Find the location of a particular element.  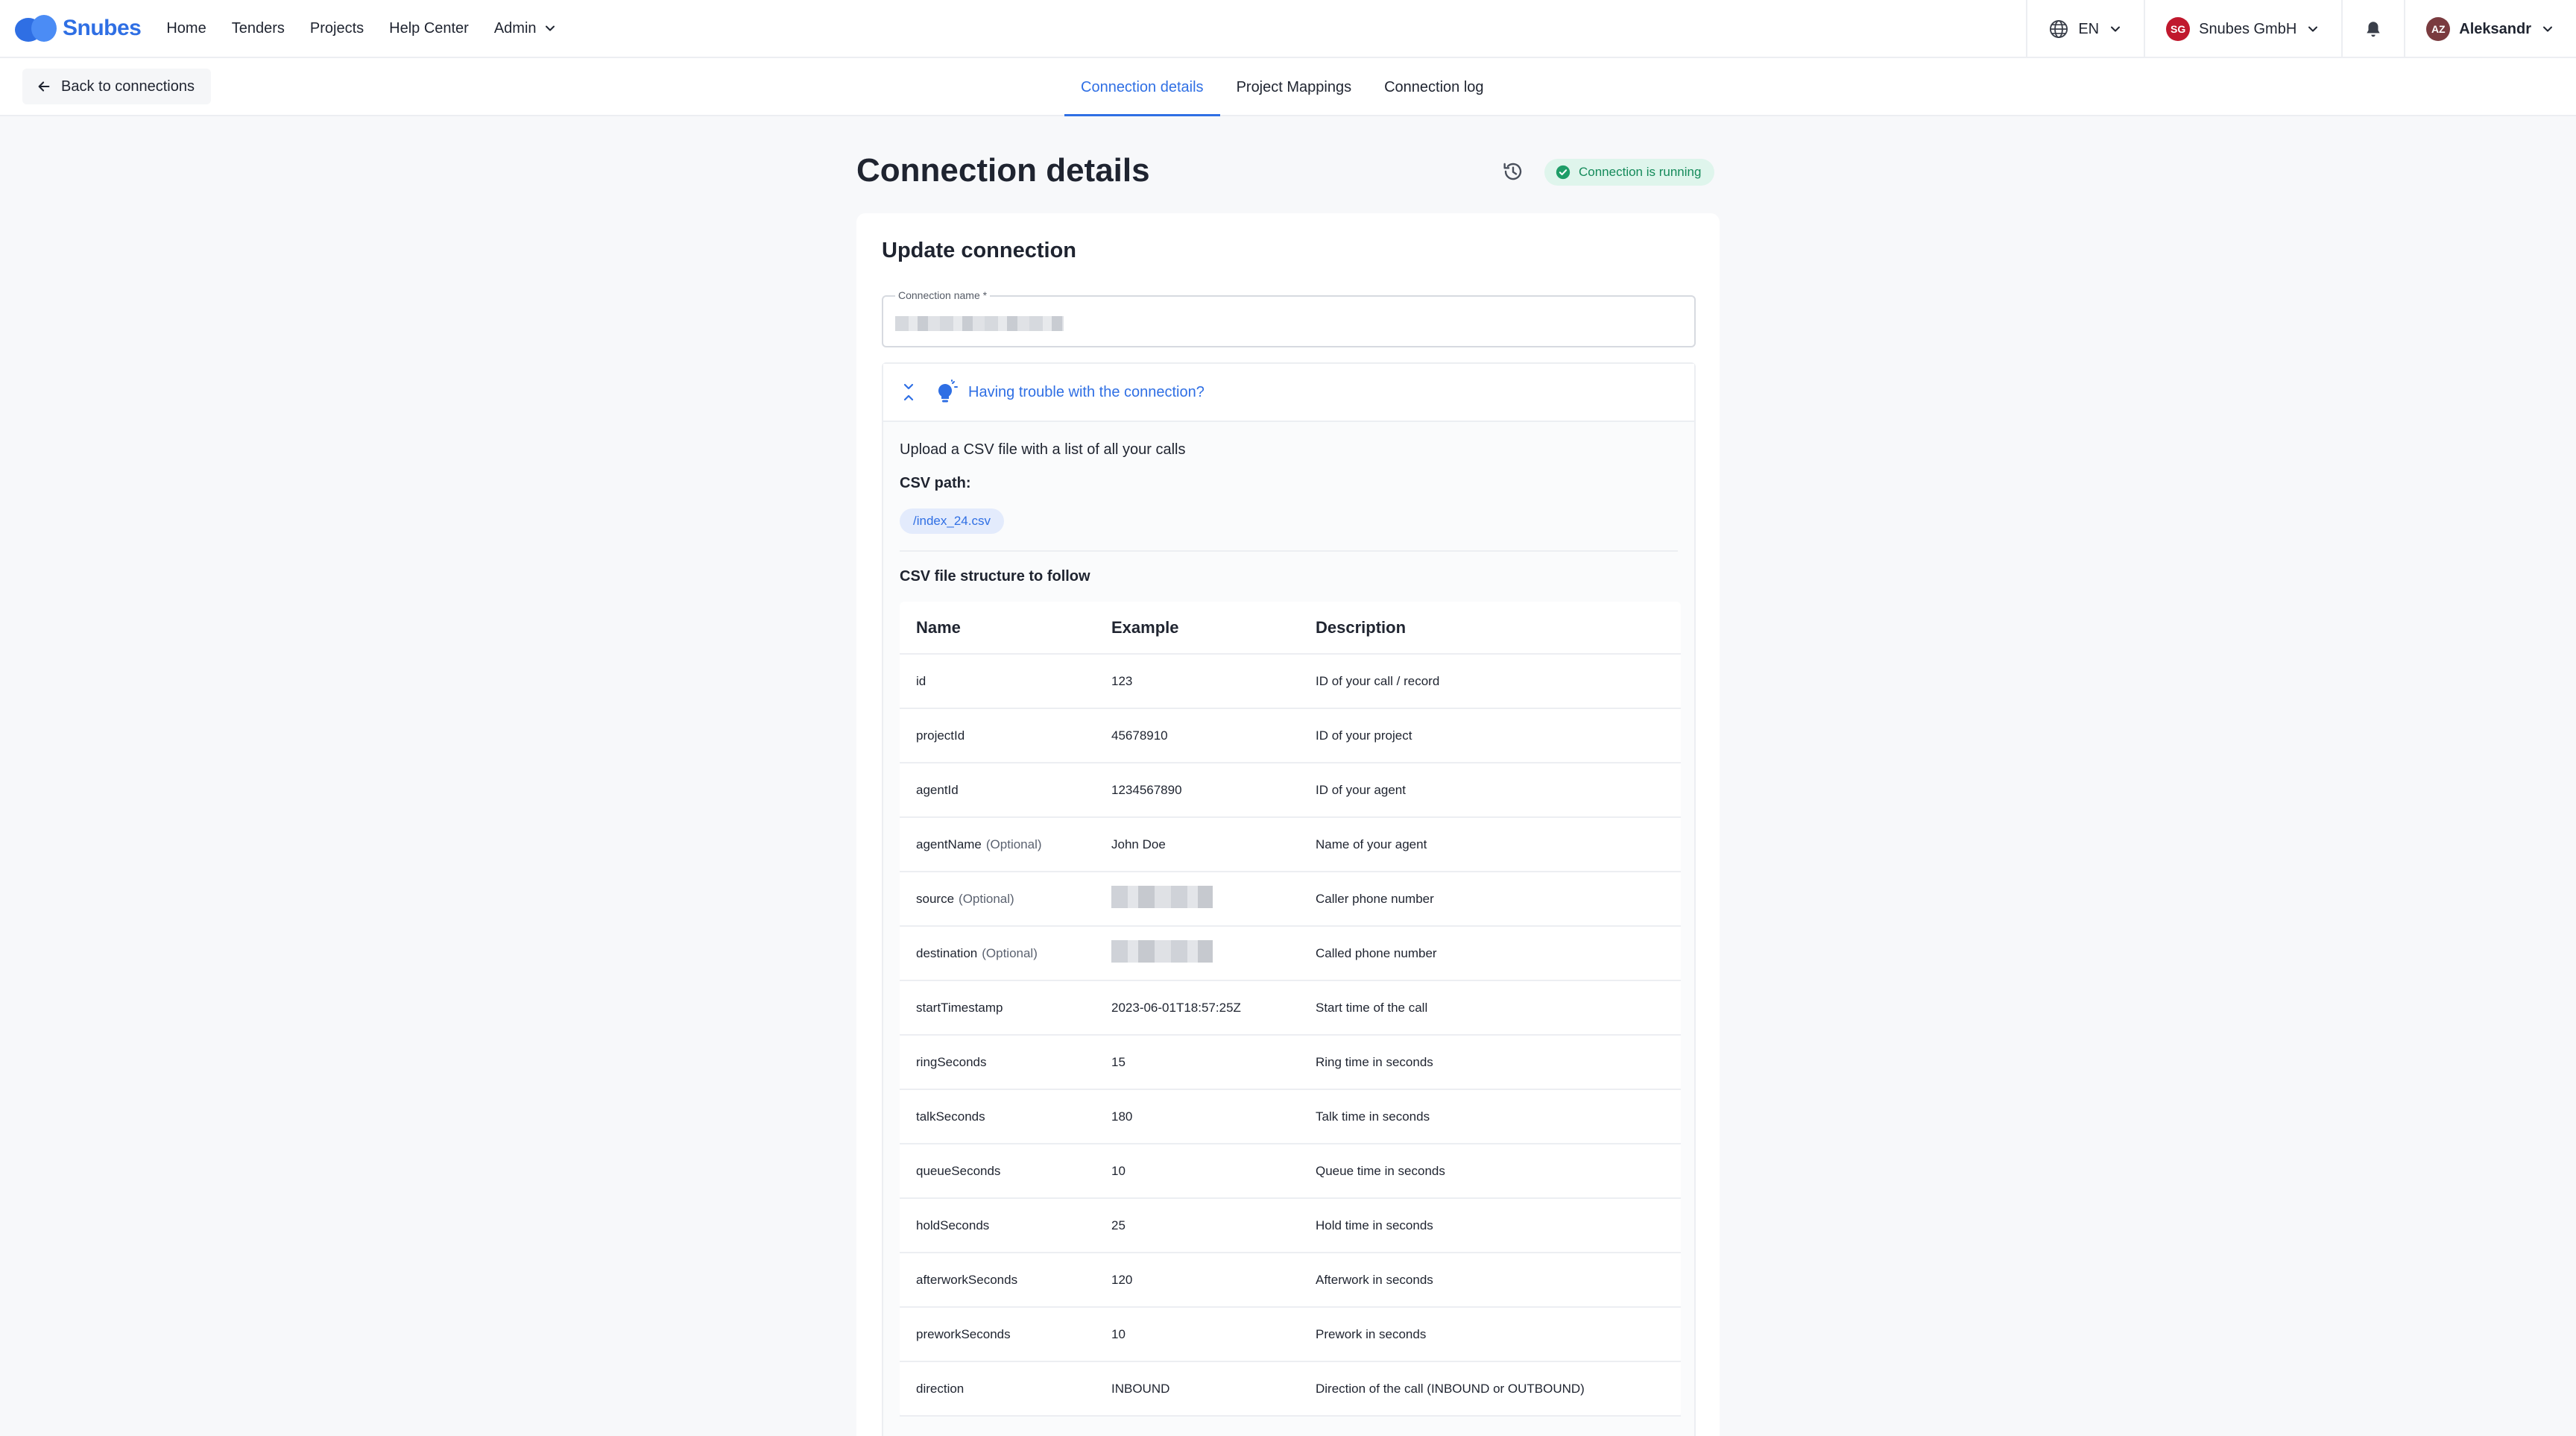

brand-logo: Snubes is located at coordinates (78, 29).